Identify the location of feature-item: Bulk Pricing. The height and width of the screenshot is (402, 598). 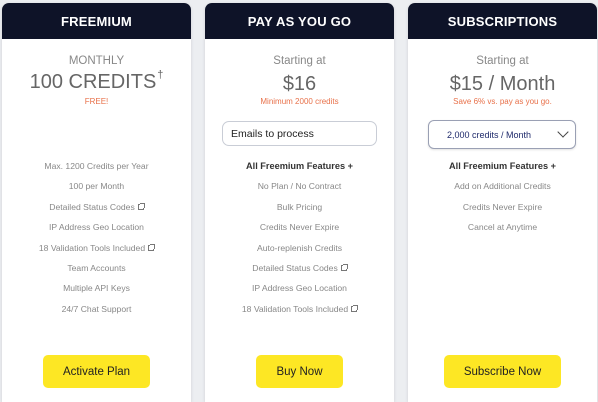
(299, 207).